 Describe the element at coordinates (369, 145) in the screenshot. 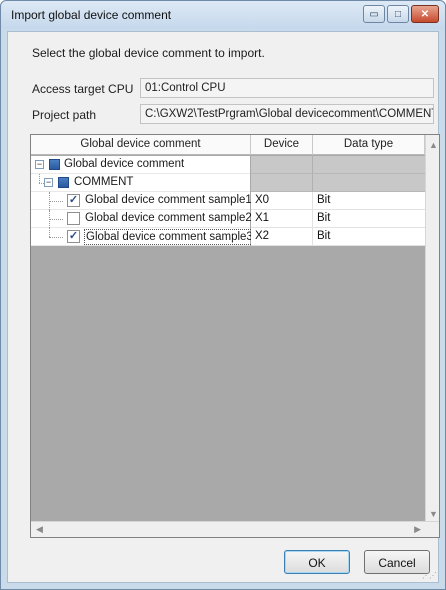

I see `column-header-data-type: Data type` at that location.